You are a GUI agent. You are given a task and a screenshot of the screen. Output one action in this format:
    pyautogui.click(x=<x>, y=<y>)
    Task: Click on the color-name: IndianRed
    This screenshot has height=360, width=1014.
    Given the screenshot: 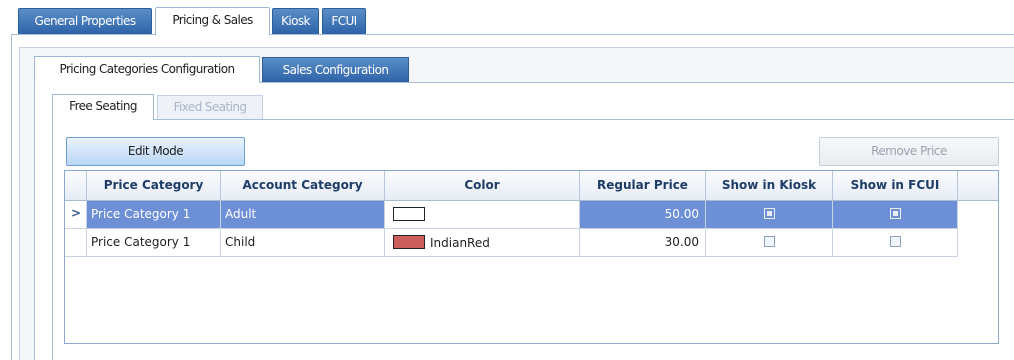 What is the action you would take?
    pyautogui.click(x=460, y=243)
    